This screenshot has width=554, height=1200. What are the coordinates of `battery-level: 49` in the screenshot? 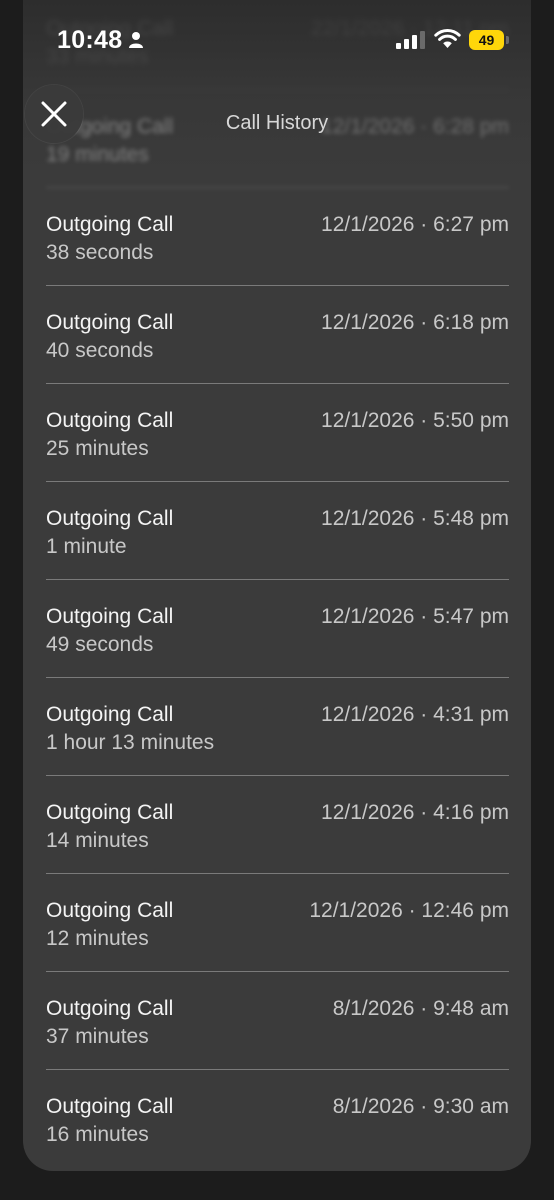 It's located at (486, 40).